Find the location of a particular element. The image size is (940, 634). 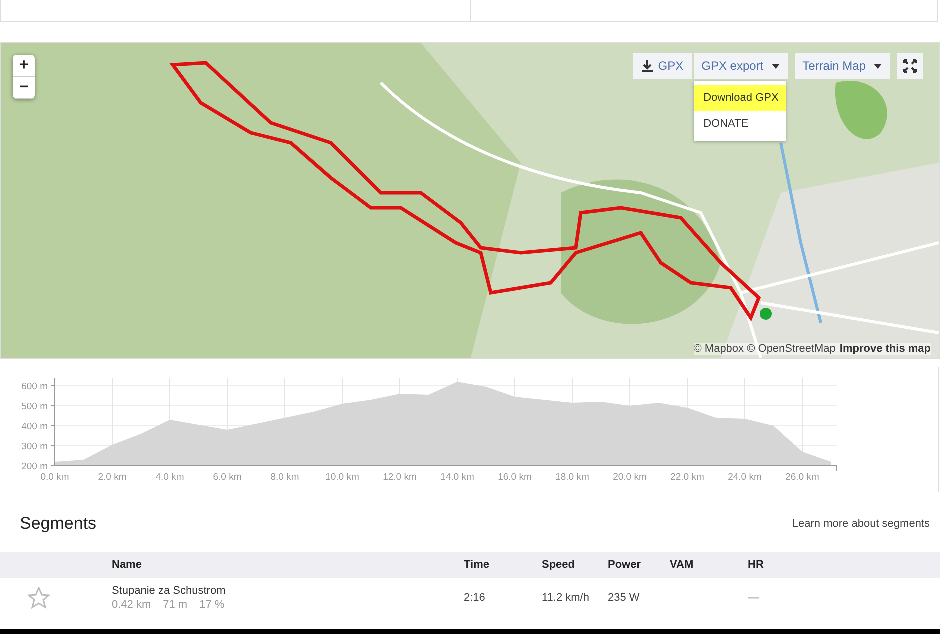

attribution-text: © Mapbox © OpenStreetMap is located at coordinates (765, 349).